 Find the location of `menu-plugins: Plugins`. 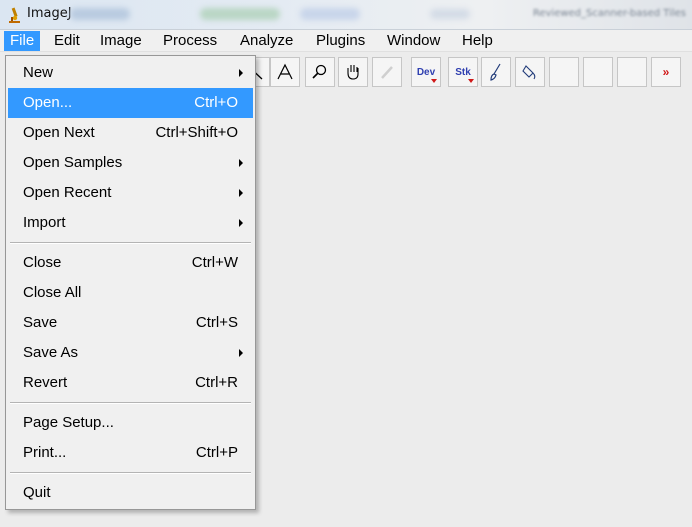

menu-plugins: Plugins is located at coordinates (340, 41).